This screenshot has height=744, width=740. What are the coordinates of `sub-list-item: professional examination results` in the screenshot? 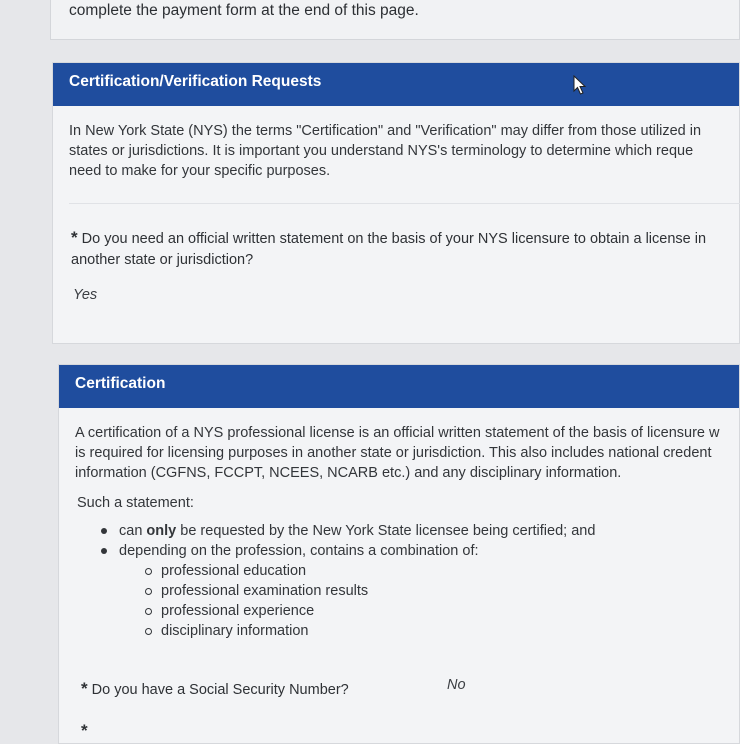 It's located at (369, 591).